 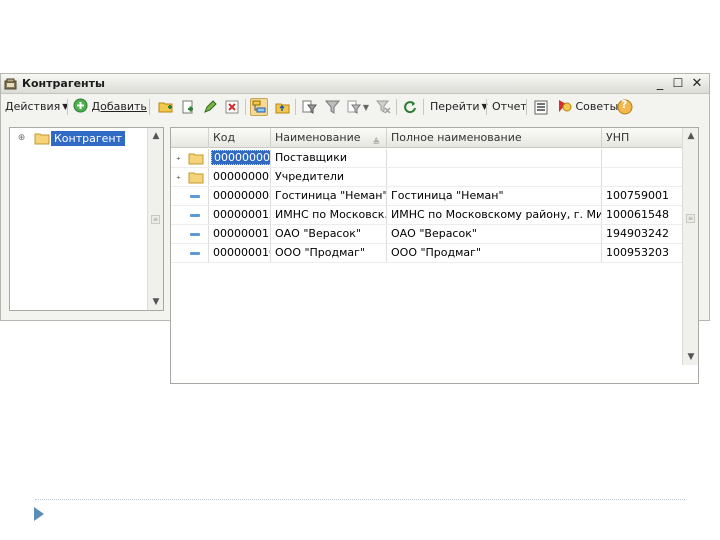 I want to click on add-group-icon, so click(x=166, y=107).